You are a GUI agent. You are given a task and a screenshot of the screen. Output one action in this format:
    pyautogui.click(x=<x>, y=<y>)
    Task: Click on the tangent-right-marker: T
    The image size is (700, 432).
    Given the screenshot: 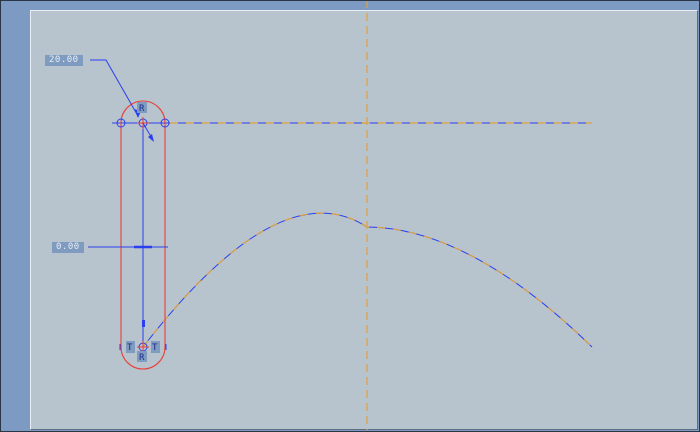 What is the action you would take?
    pyautogui.click(x=155, y=348)
    